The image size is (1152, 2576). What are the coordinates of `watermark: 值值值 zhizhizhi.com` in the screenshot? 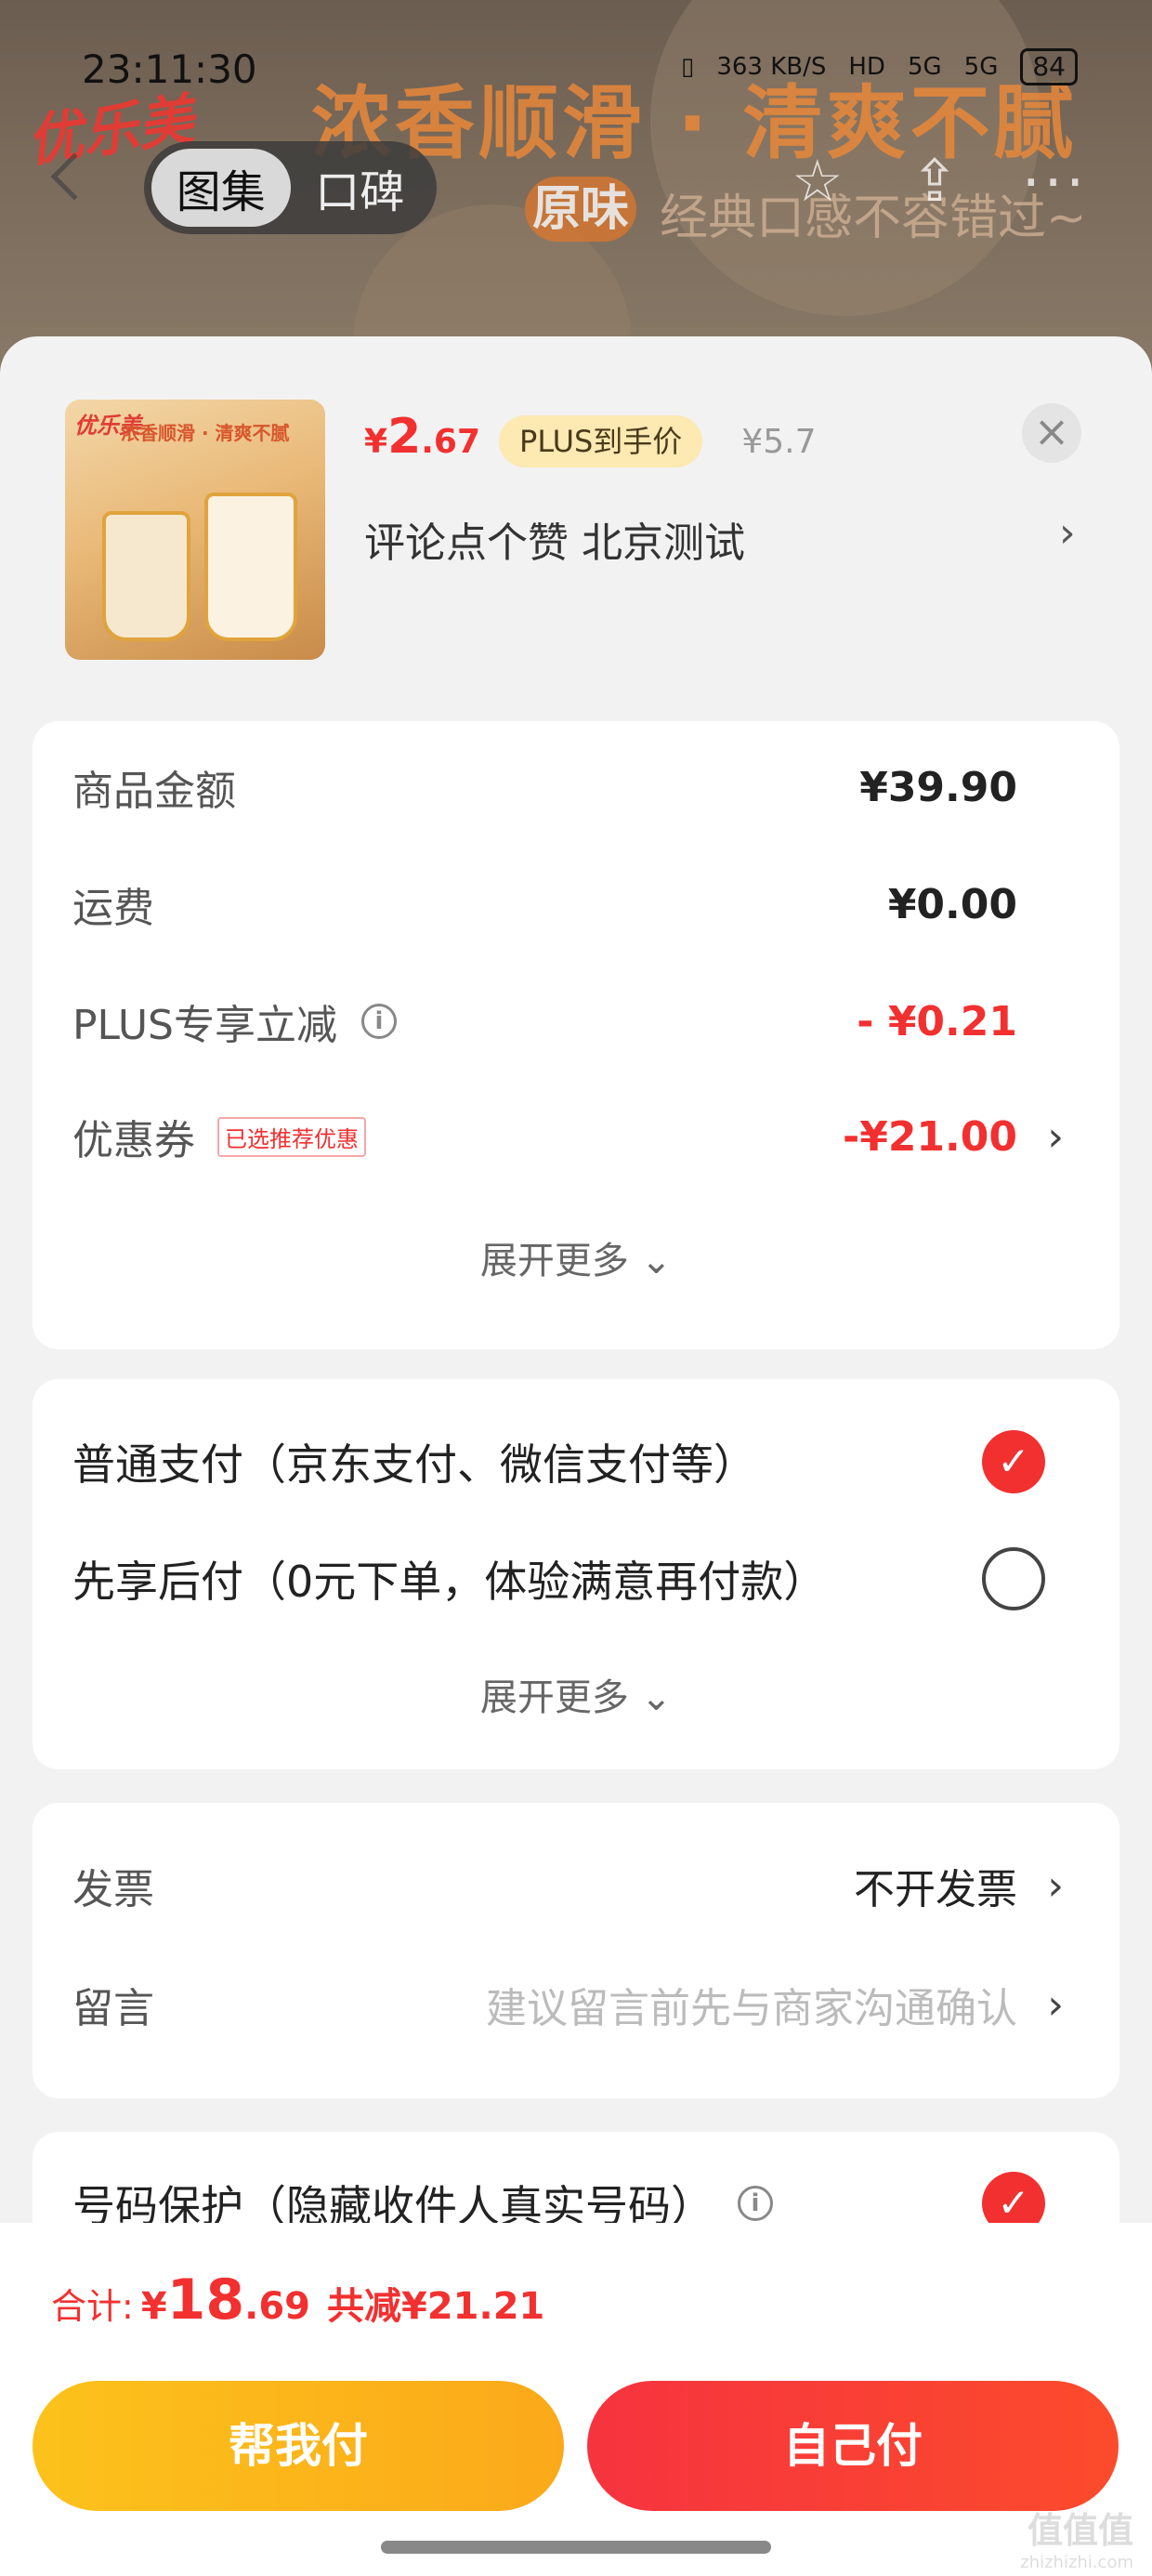 It's located at (1076, 2537).